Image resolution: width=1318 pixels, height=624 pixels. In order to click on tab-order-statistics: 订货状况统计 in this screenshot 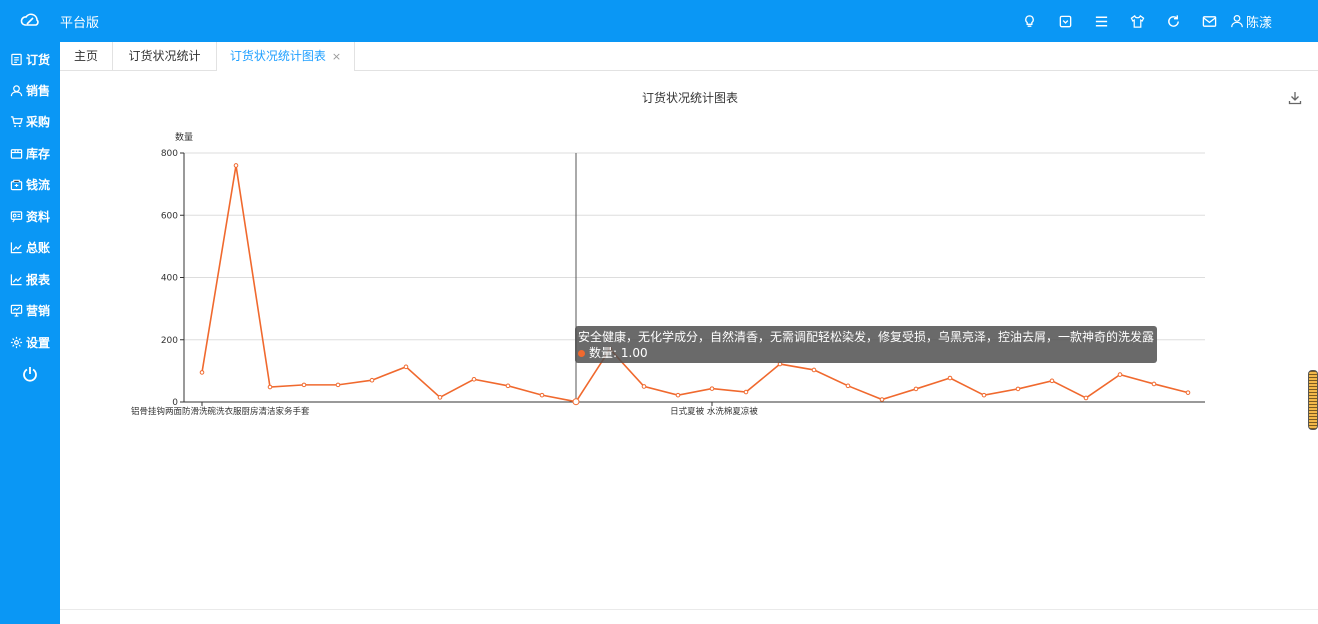, I will do `click(165, 56)`.